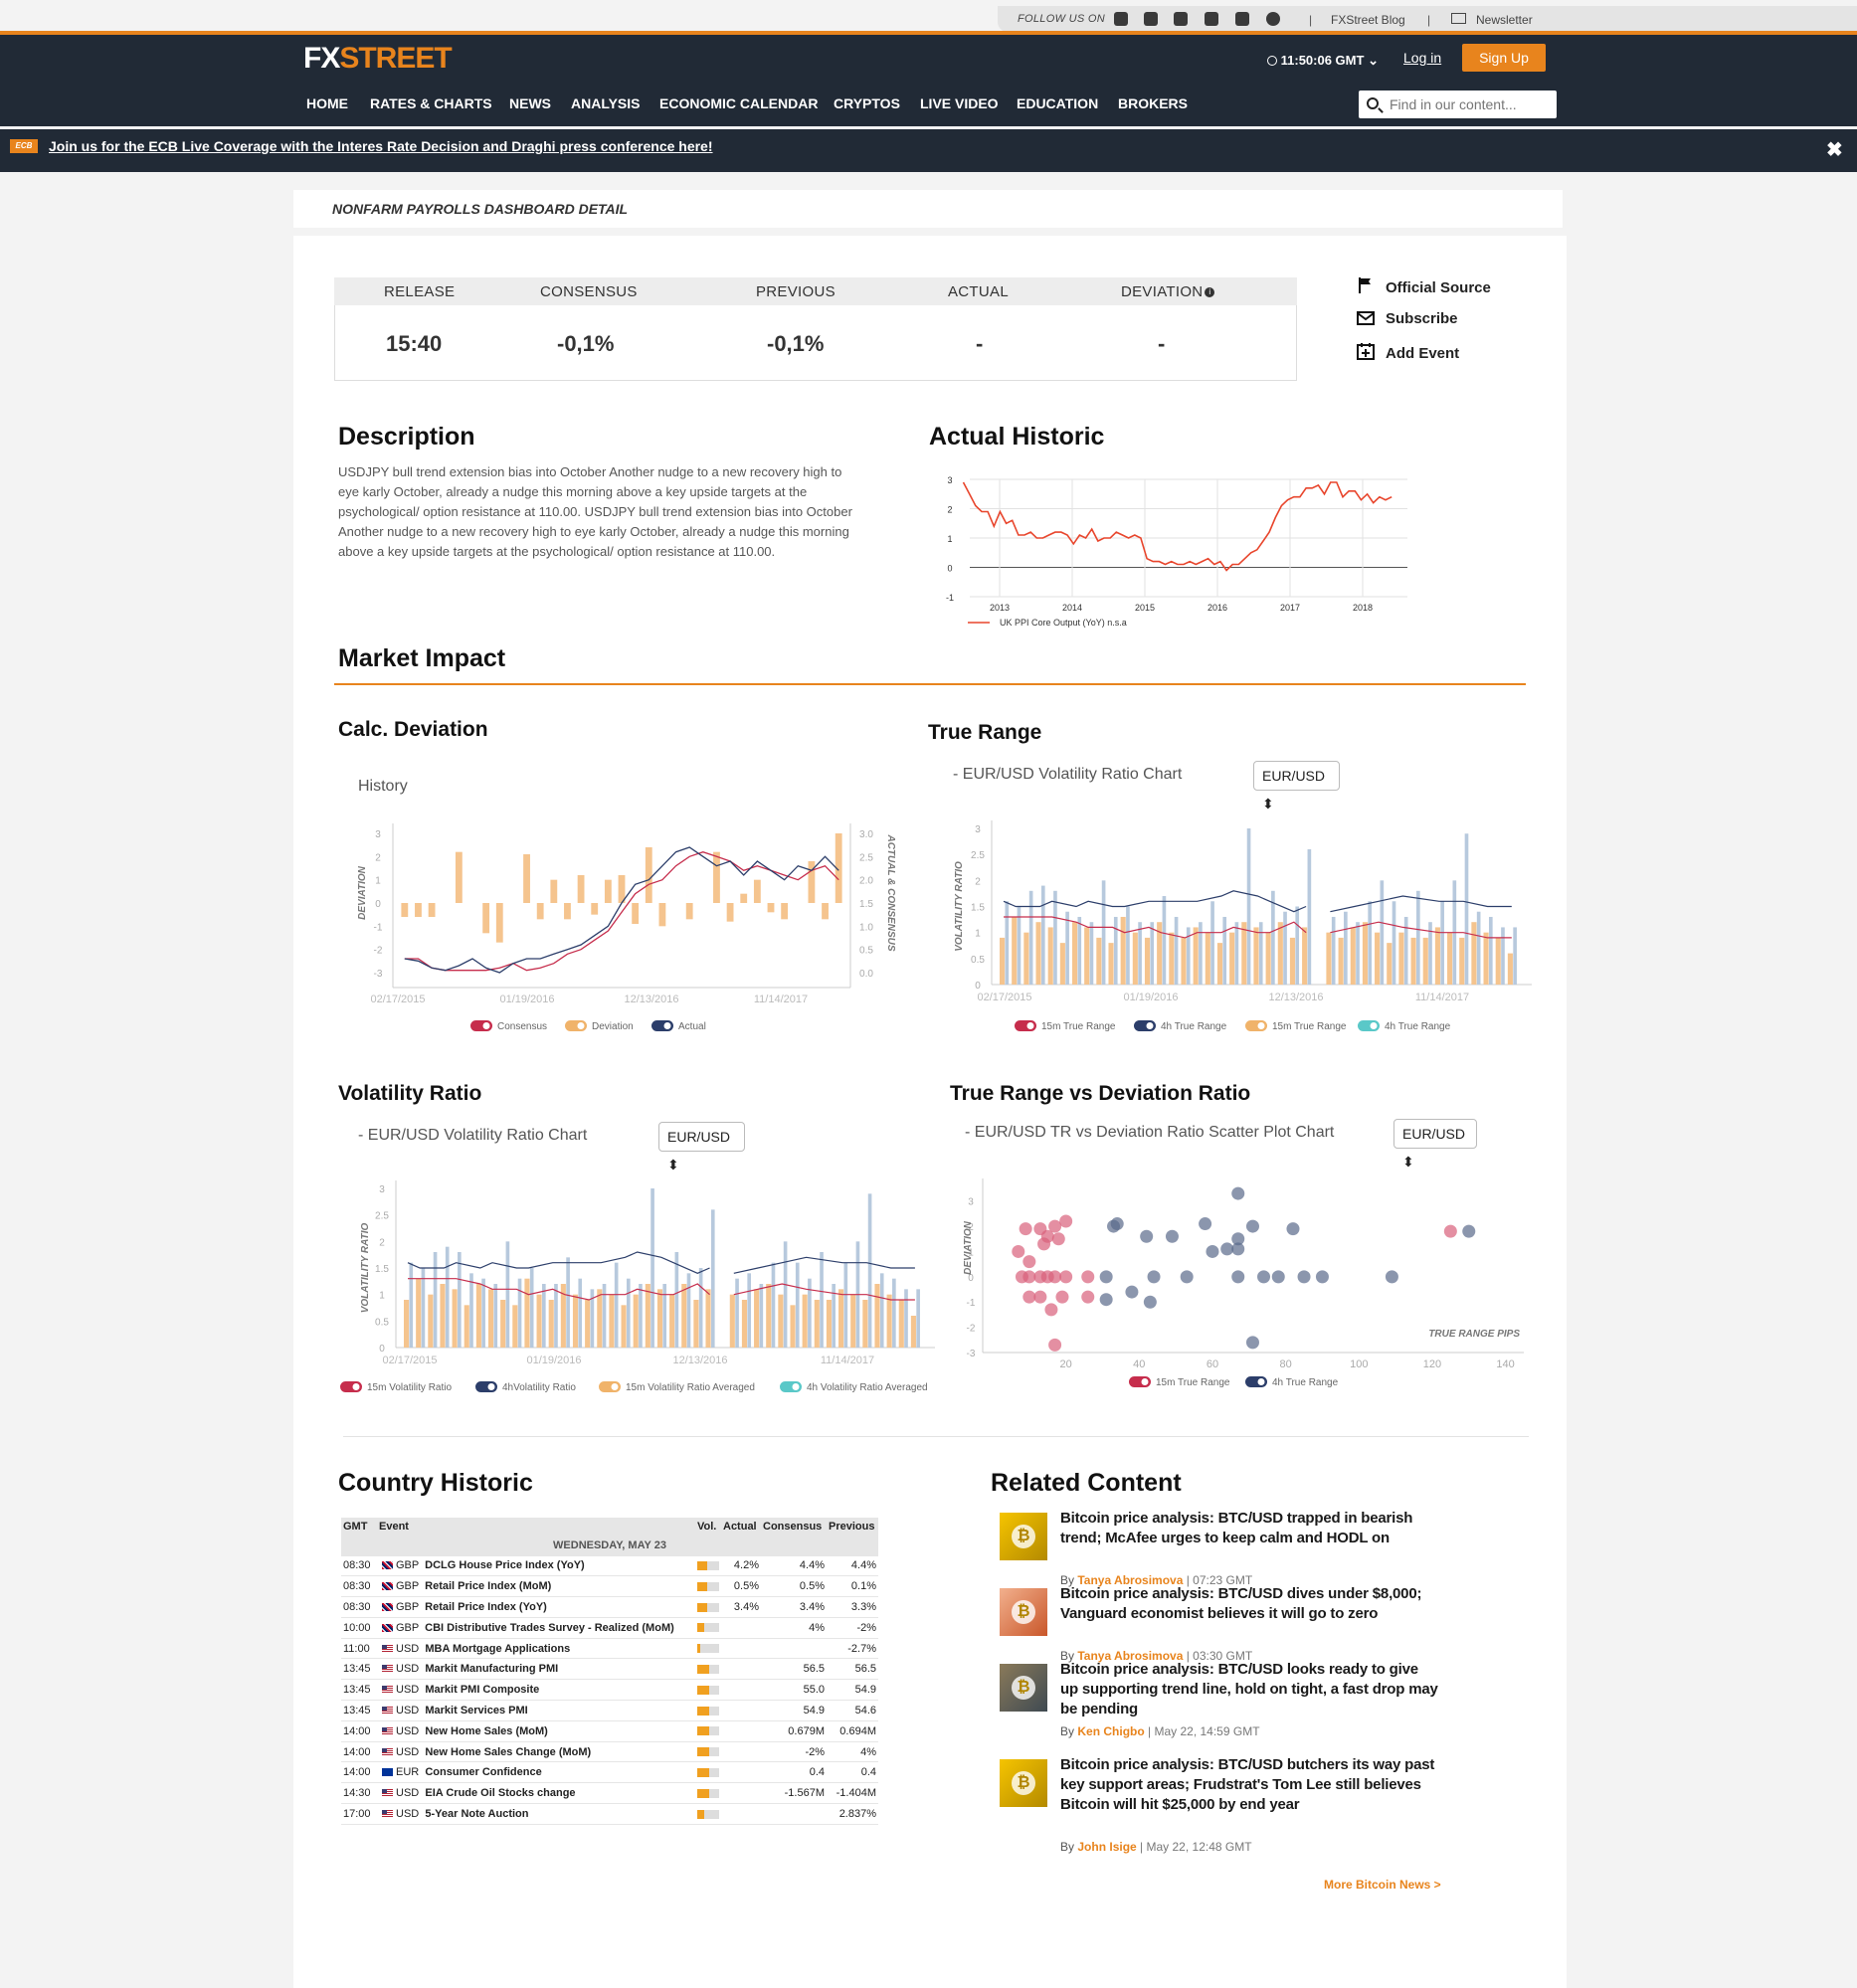  Describe the element at coordinates (708, 1772) in the screenshot. I see `volatility-bar` at that location.